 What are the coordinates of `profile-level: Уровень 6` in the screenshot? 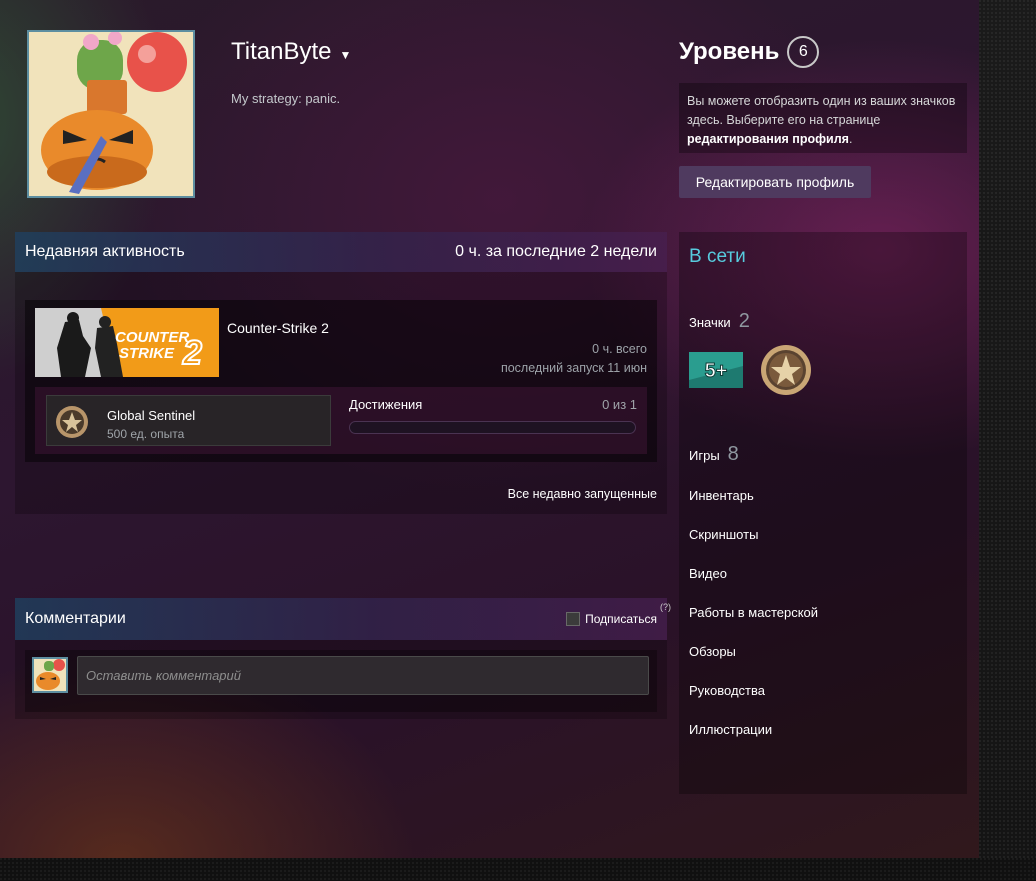 It's located at (749, 52).